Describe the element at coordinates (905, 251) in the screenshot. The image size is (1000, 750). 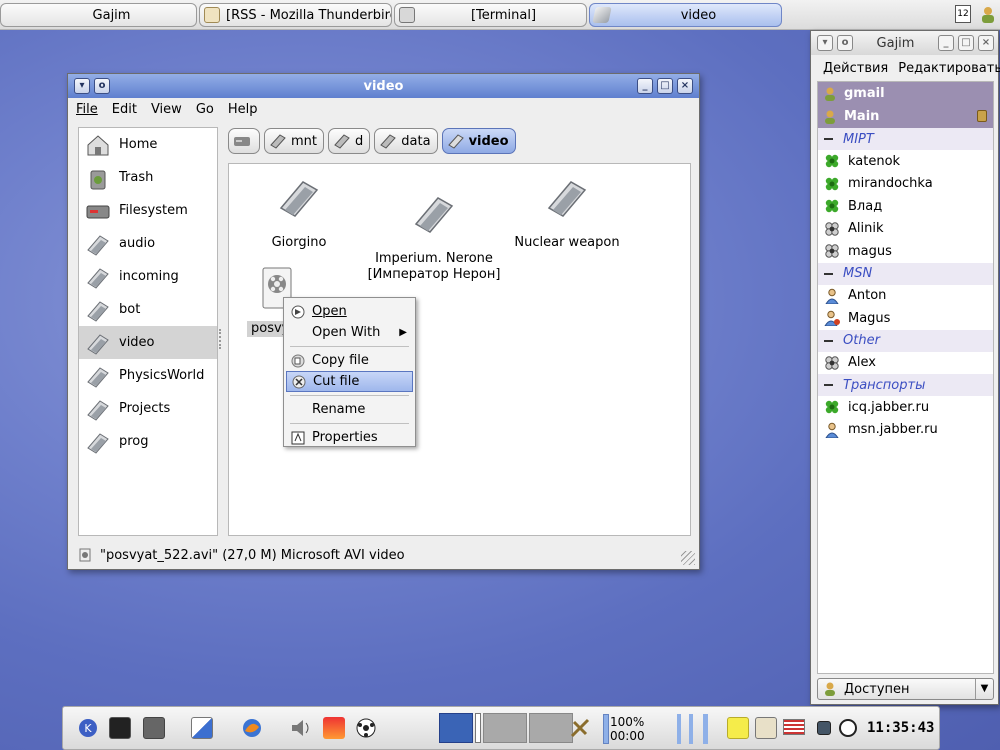
I see `contact-row: magus` at that location.